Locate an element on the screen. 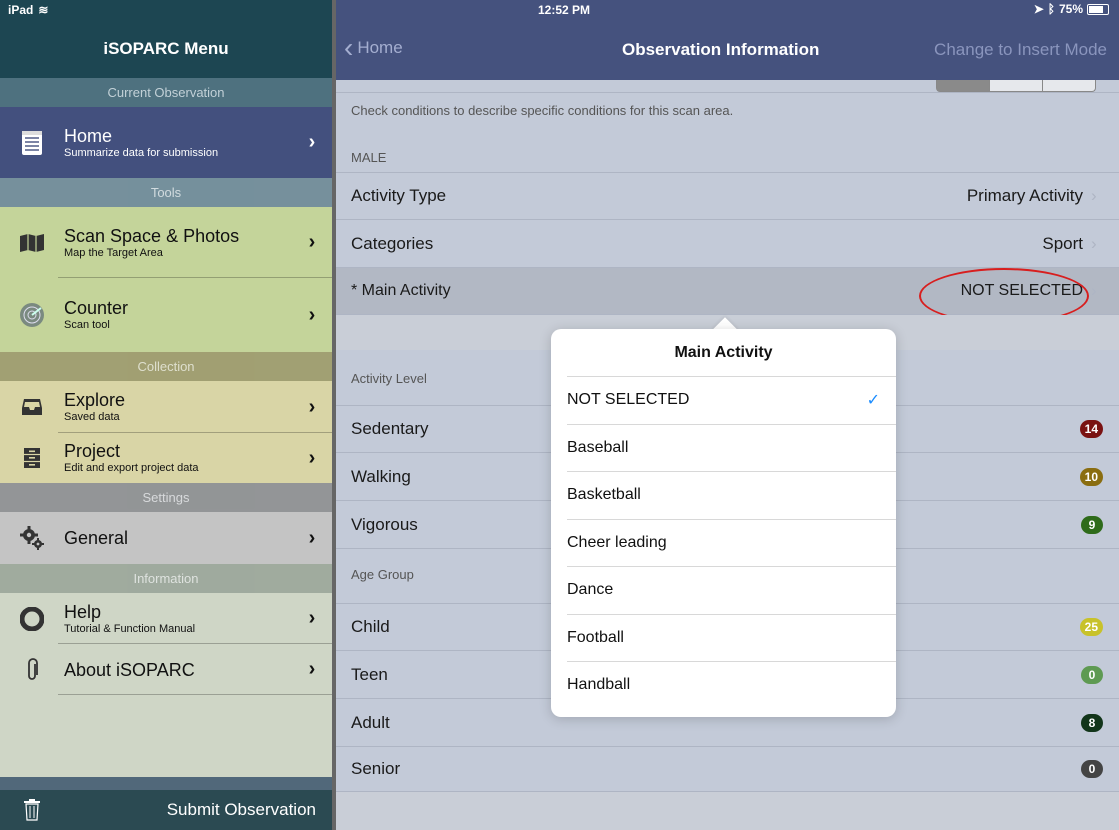 The image size is (1119, 830). menu-item-help: Help Tutorial & Function Manual › is located at coordinates (166, 618).